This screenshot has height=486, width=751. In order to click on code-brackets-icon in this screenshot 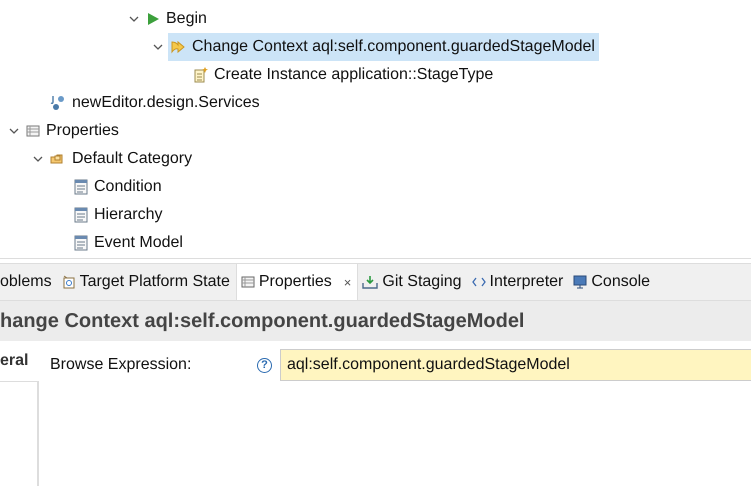, I will do `click(479, 282)`.